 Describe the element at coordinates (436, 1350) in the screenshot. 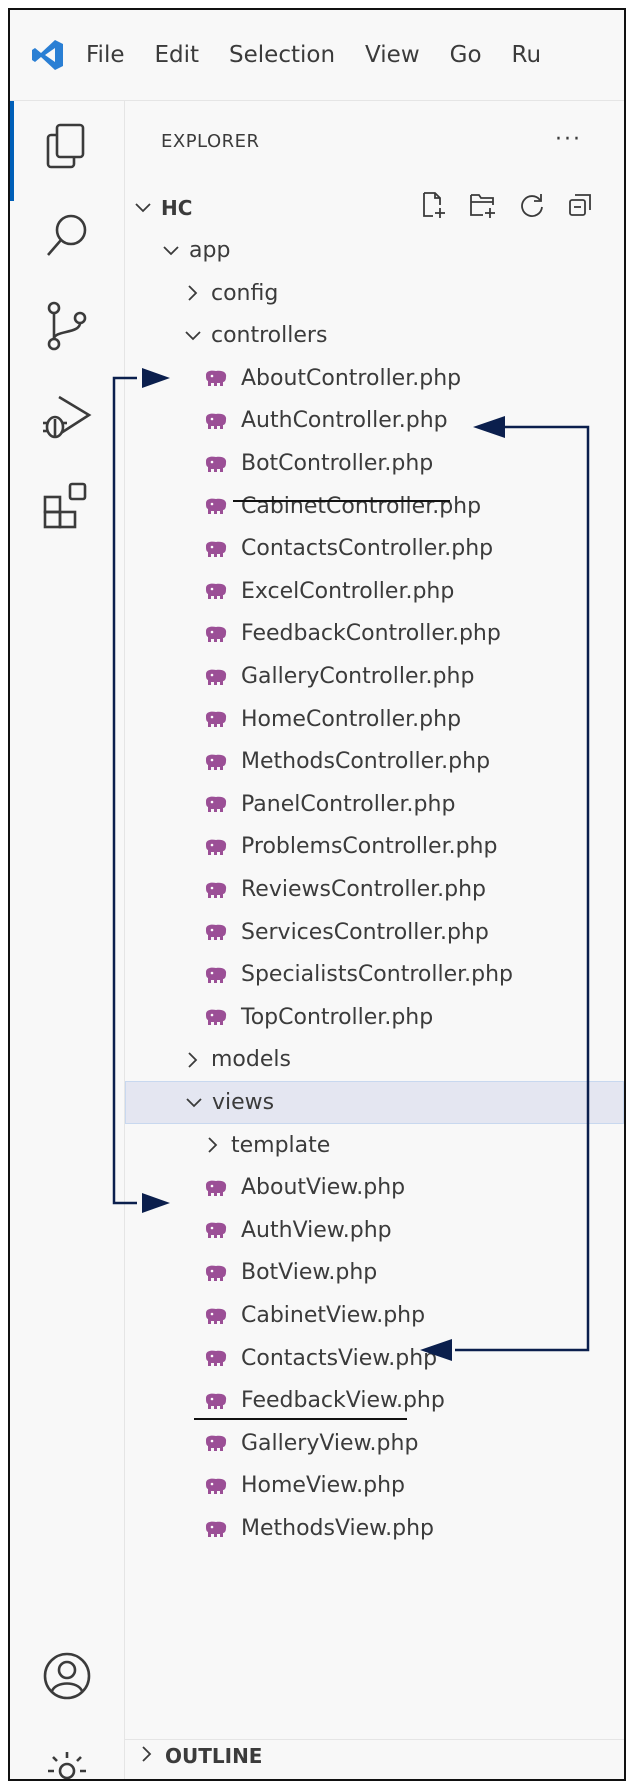

I see `auth-view-arrowhead` at that location.